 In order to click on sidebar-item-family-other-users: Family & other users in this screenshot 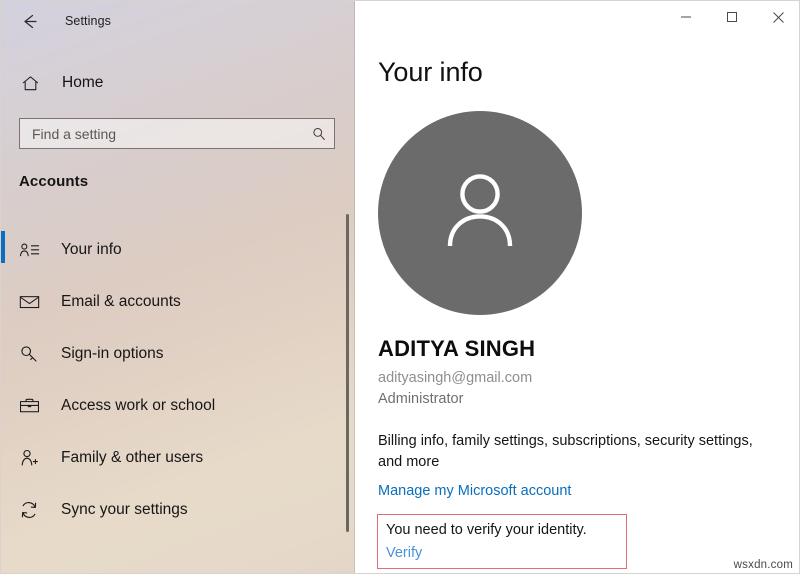, I will do `click(178, 458)`.